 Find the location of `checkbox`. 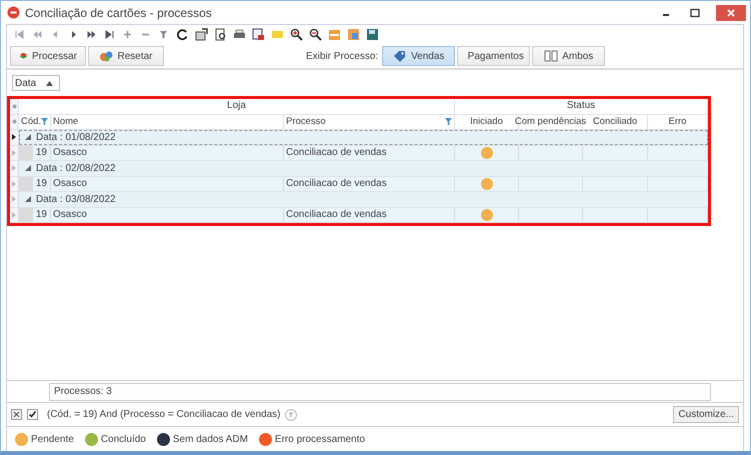

checkbox is located at coordinates (32, 414).